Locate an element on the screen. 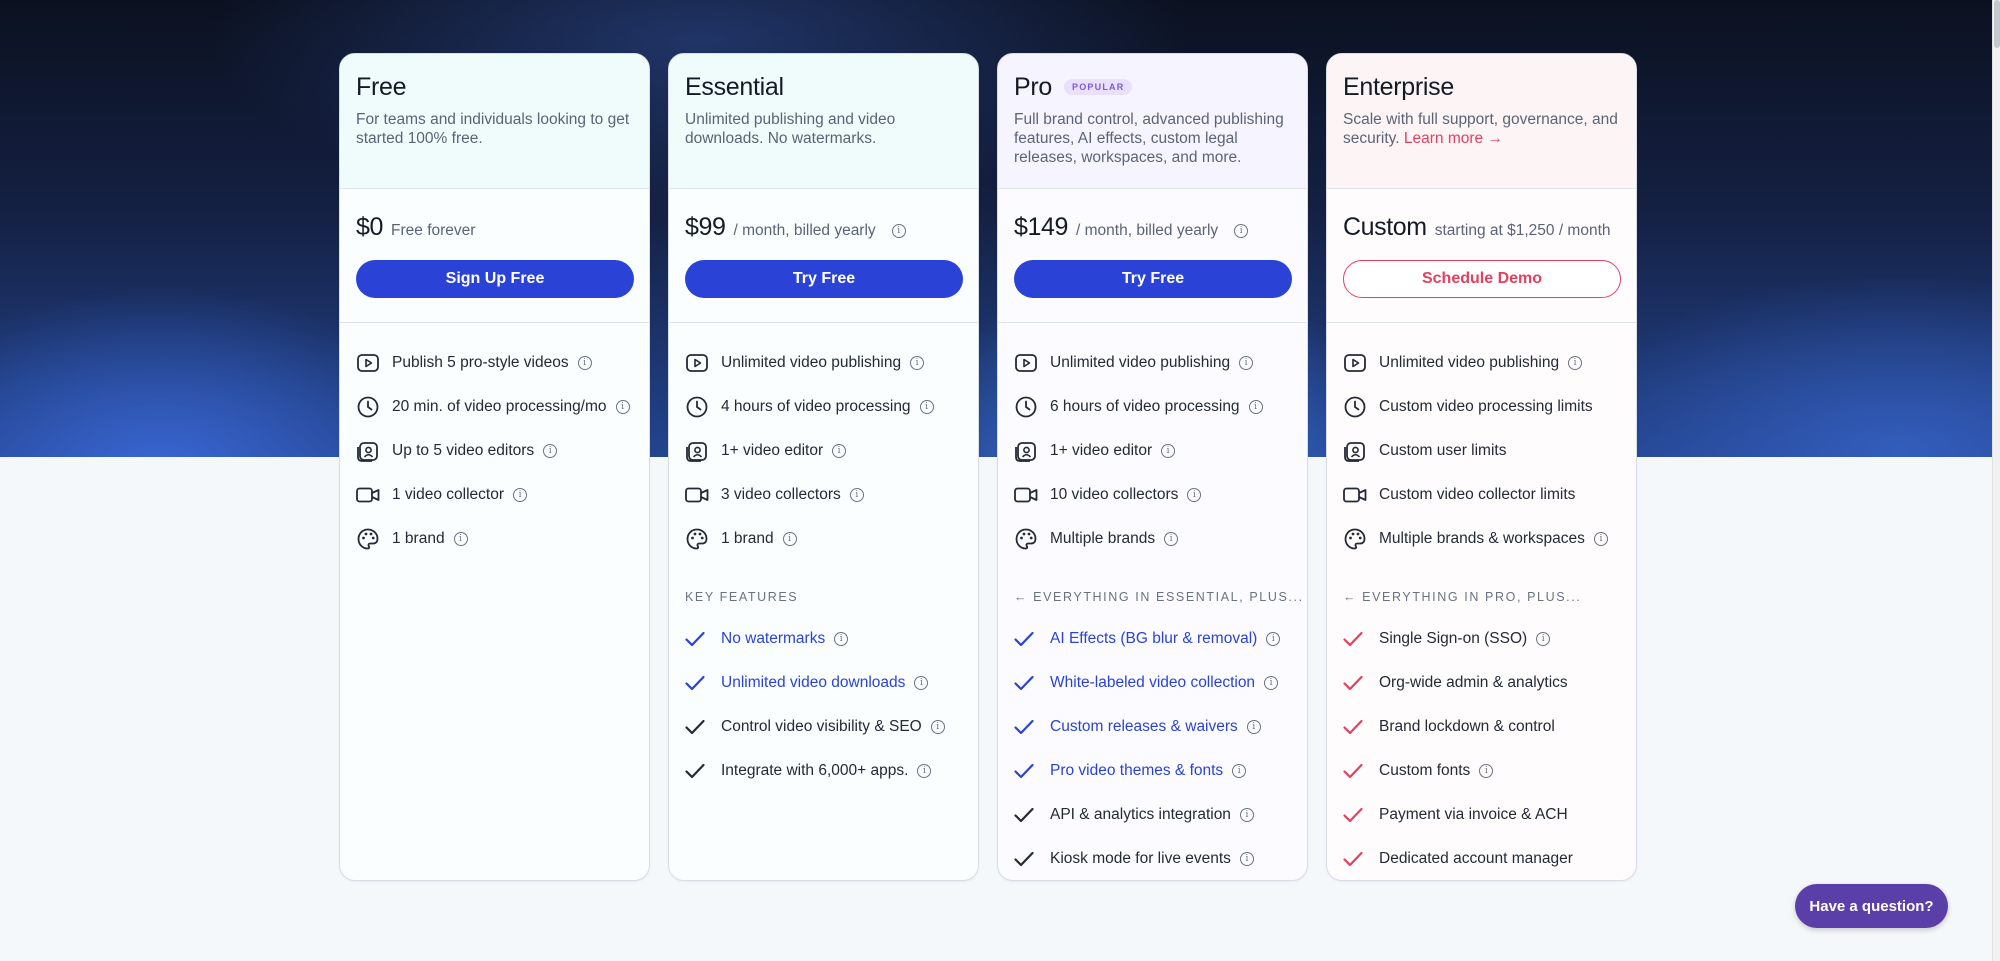 The image size is (2000, 961). price-section: $0 Free forever Sign Up Free is located at coordinates (494, 256).